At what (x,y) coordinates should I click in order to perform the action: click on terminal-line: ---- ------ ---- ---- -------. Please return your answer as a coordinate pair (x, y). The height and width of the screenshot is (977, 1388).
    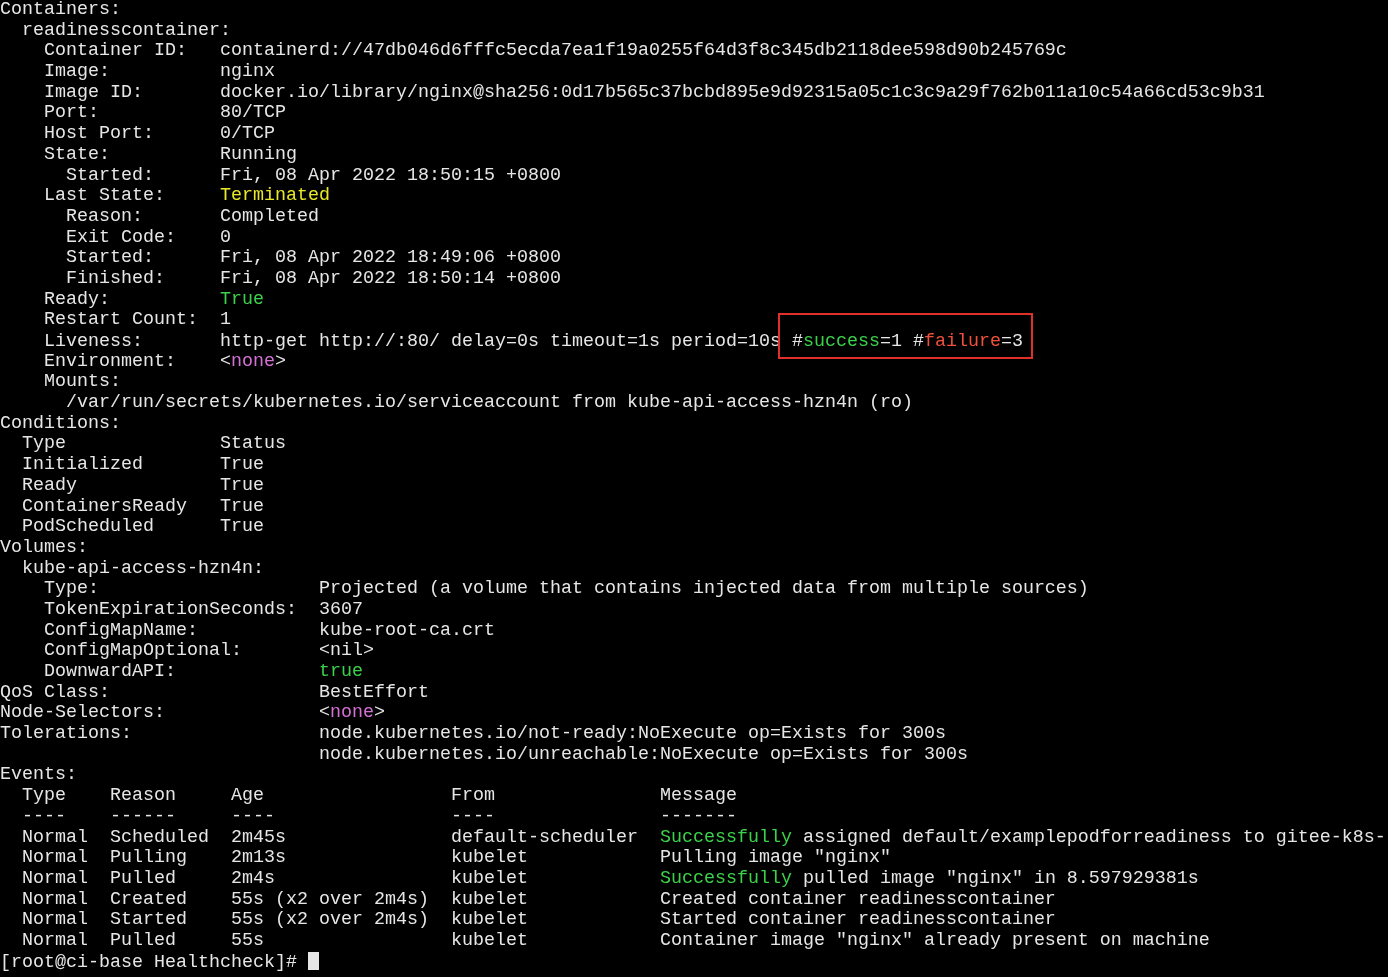
    Looking at the image, I should click on (379, 817).